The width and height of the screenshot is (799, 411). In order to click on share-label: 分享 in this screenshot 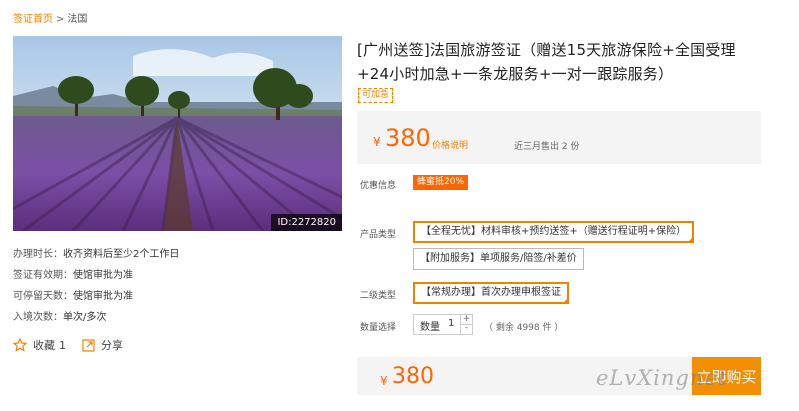, I will do `click(112, 345)`.